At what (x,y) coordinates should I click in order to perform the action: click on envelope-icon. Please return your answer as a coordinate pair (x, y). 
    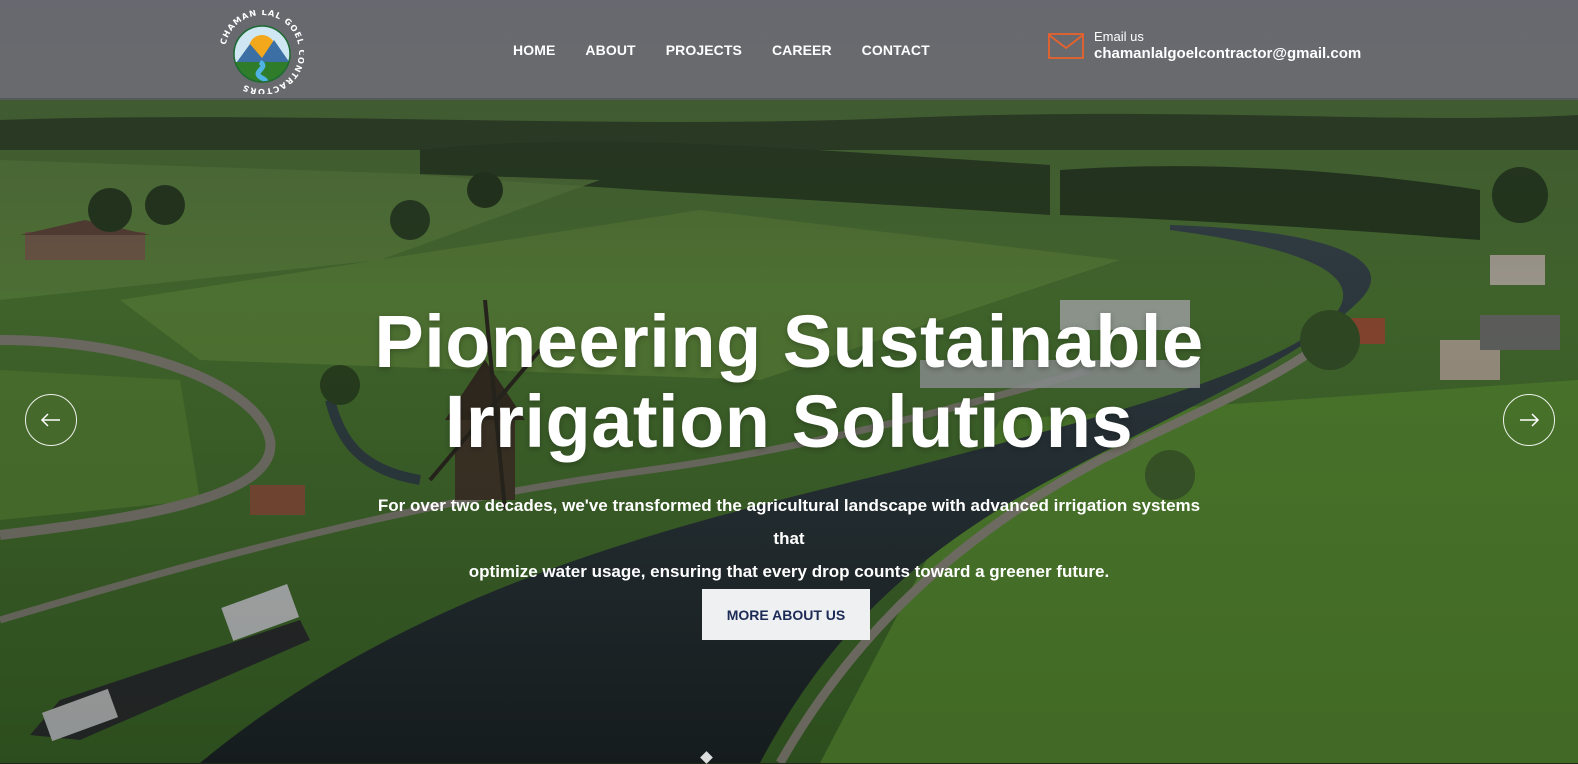
    Looking at the image, I should click on (1066, 46).